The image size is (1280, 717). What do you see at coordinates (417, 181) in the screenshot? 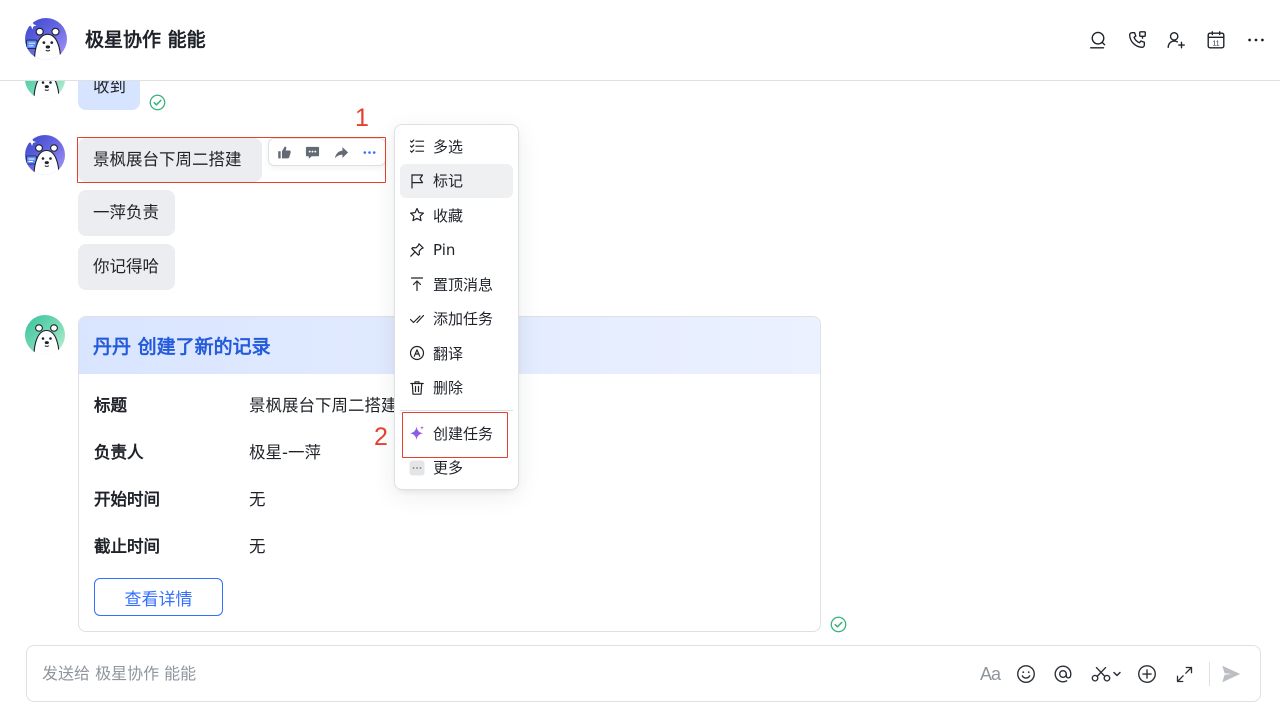
I see `flag-icon` at bounding box center [417, 181].